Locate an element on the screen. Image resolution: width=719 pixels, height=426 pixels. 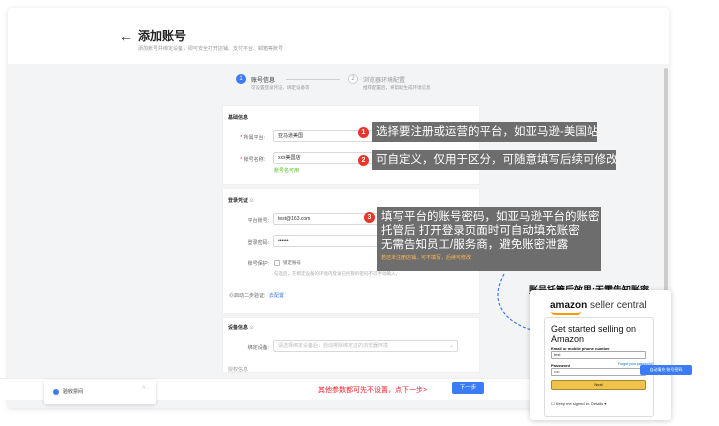
login-credential-title: 登录凭证 ⊙ is located at coordinates (241, 201).